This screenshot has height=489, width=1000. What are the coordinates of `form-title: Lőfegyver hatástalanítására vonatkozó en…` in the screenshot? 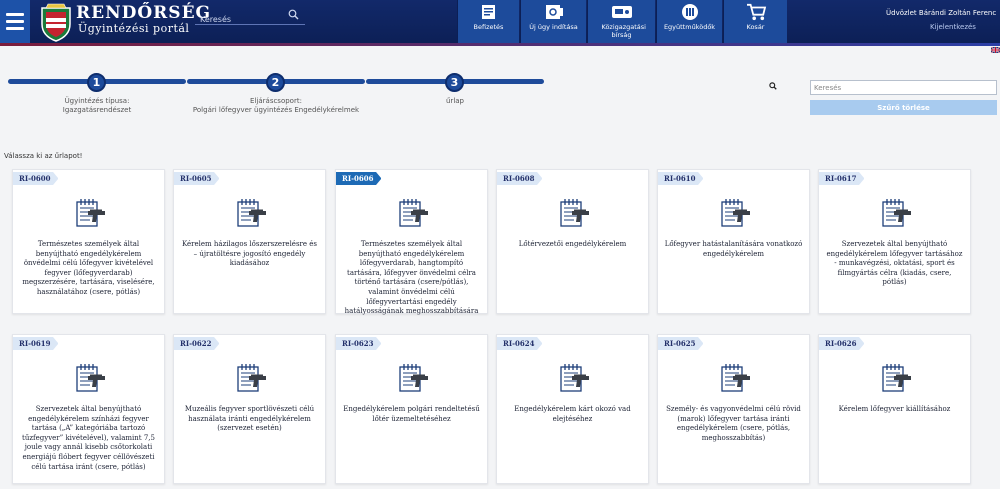 It's located at (733, 249).